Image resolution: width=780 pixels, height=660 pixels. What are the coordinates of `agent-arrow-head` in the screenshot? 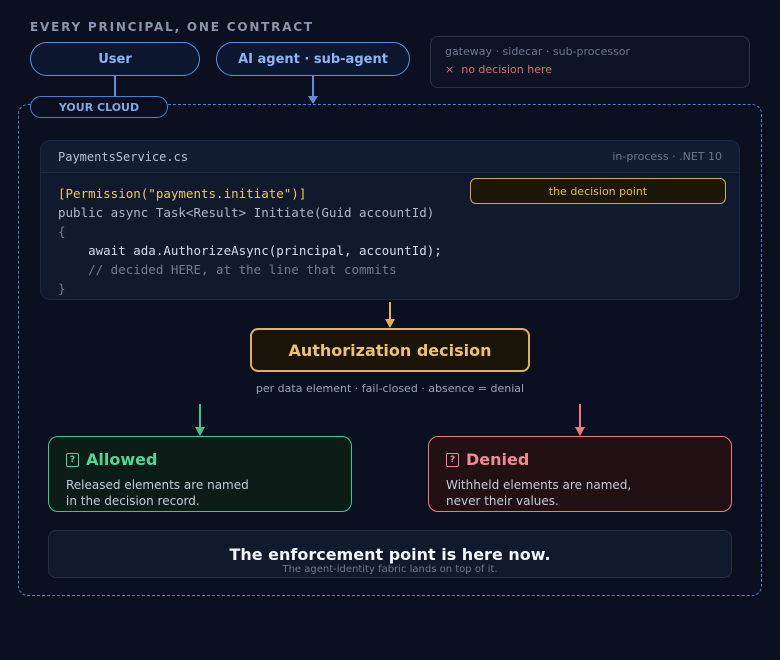 It's located at (313, 100).